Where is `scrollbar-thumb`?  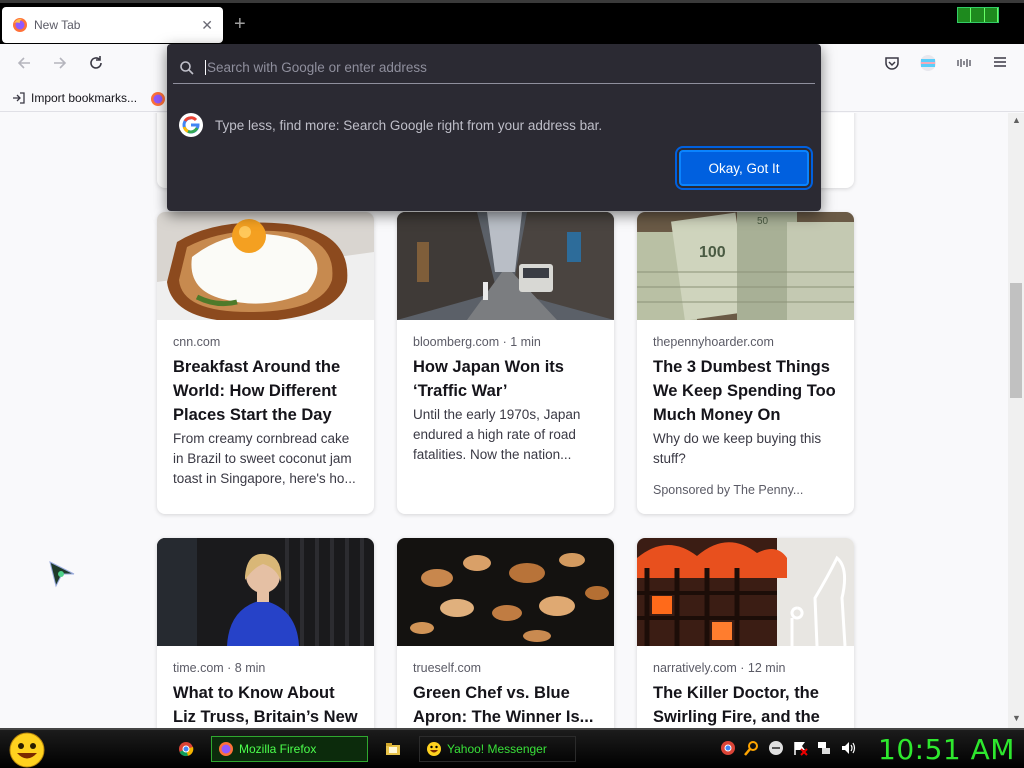
scrollbar-thumb is located at coordinates (1016, 340).